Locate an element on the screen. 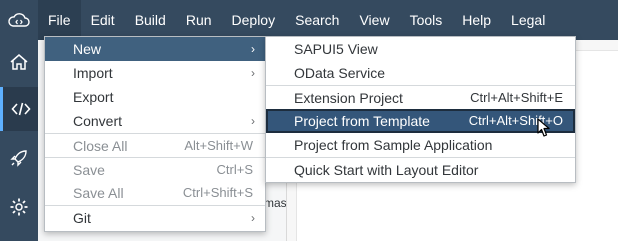 The height and width of the screenshot is (241, 618). menu-edit: Edit is located at coordinates (103, 20).